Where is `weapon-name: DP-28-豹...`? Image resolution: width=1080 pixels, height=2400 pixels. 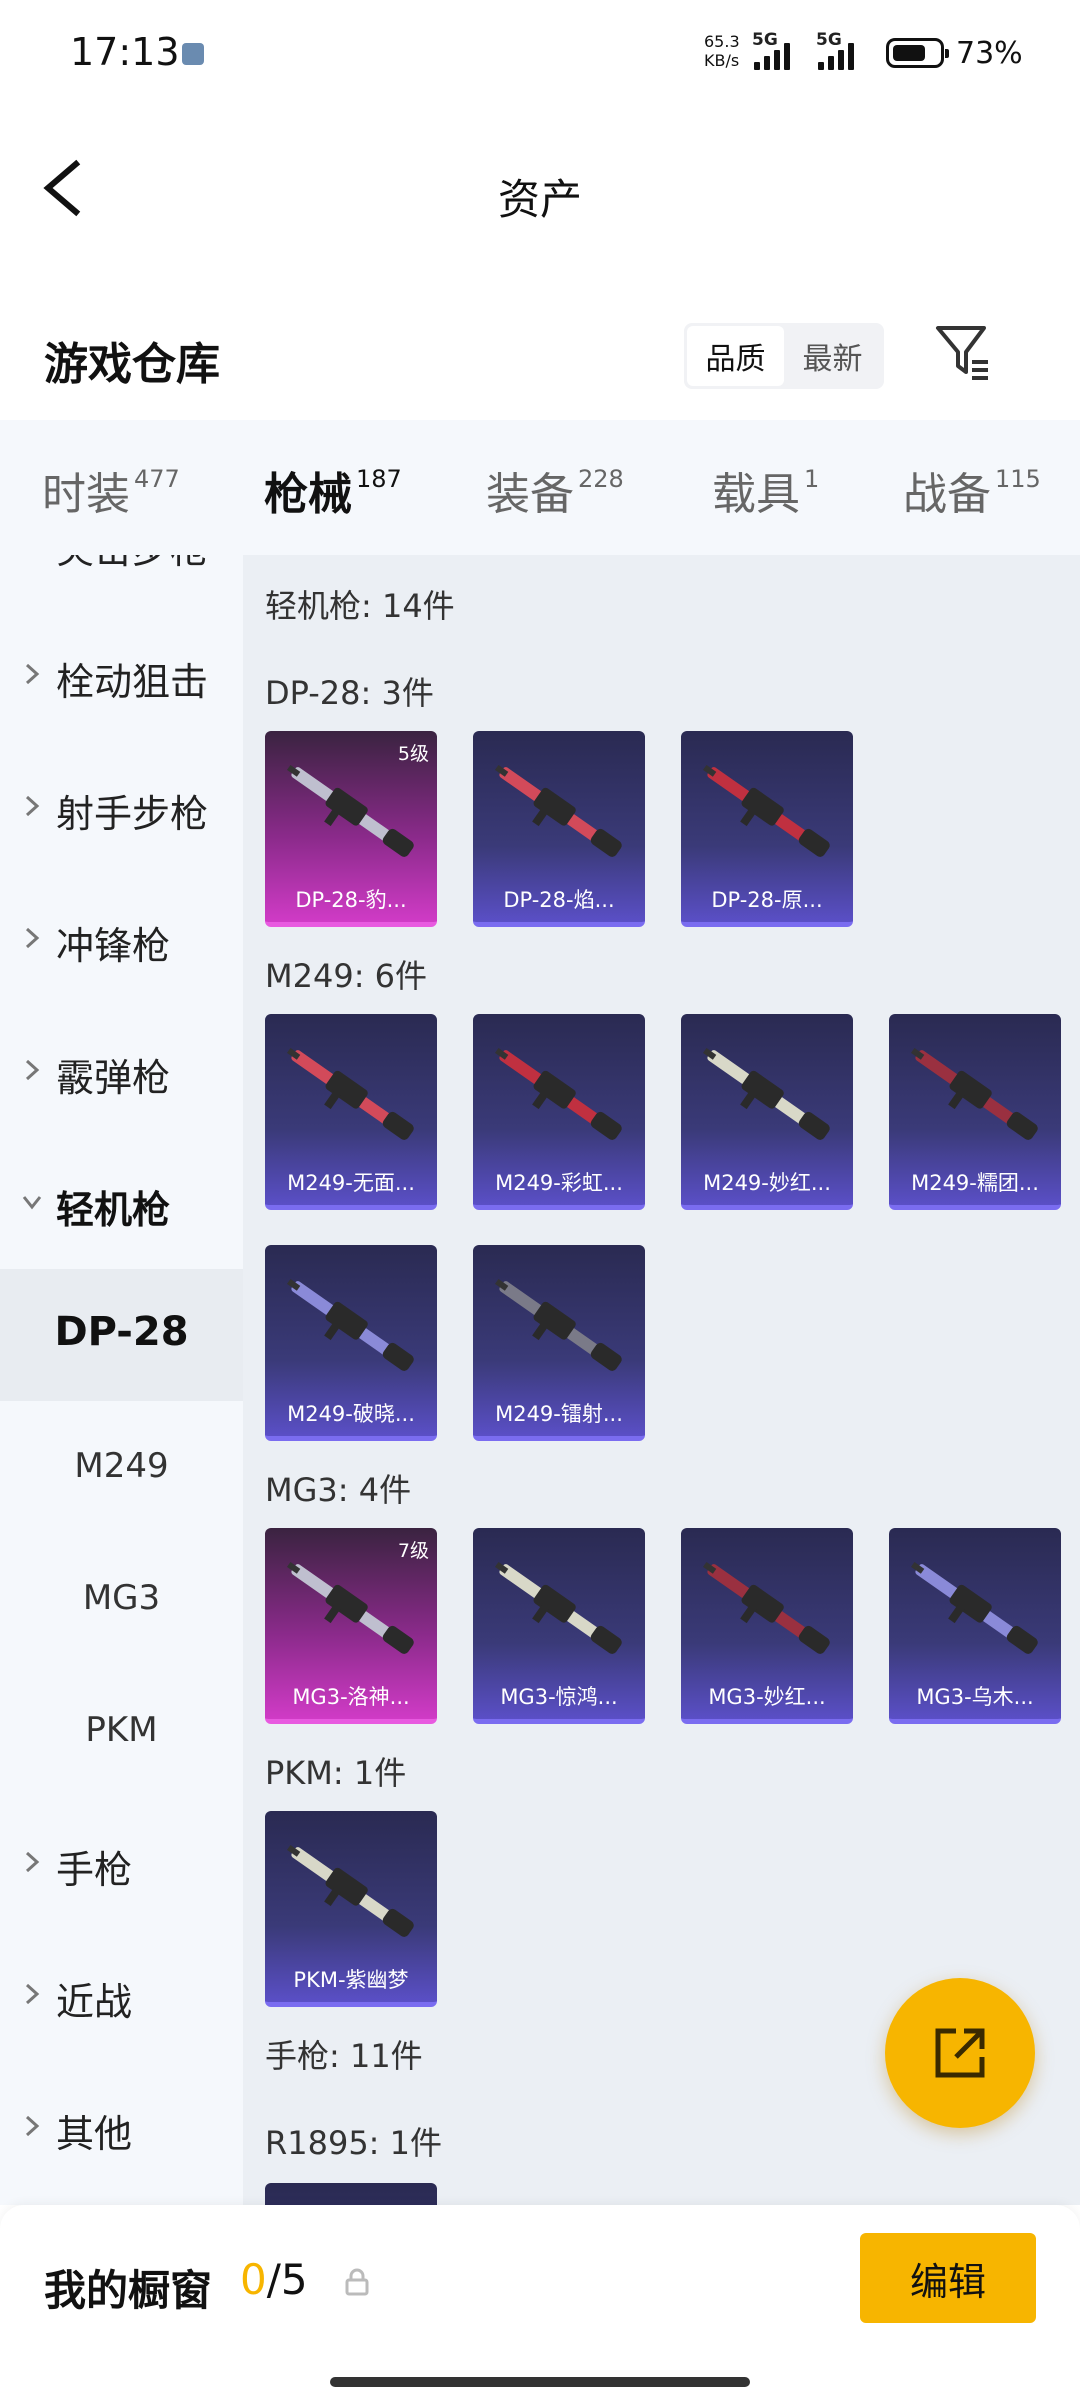 weapon-name: DP-28-豹... is located at coordinates (351, 900).